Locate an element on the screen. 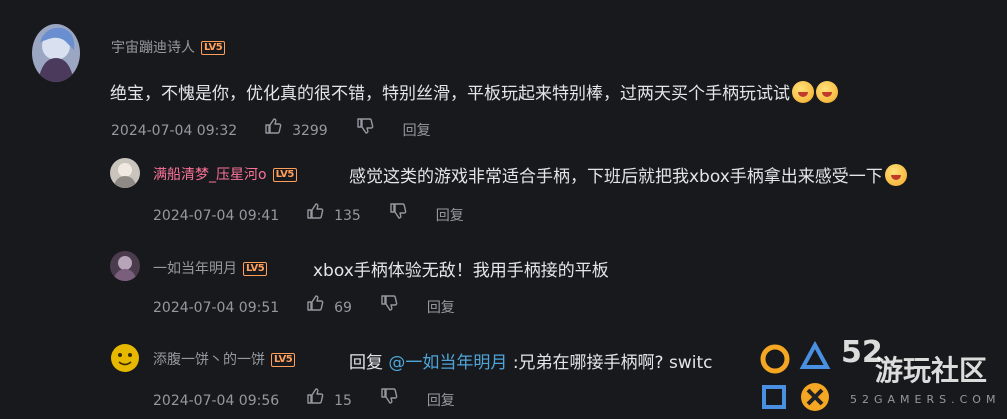  reply-text: xbox手柄体验无敌！我用手柄接的平板 is located at coordinates (461, 268).